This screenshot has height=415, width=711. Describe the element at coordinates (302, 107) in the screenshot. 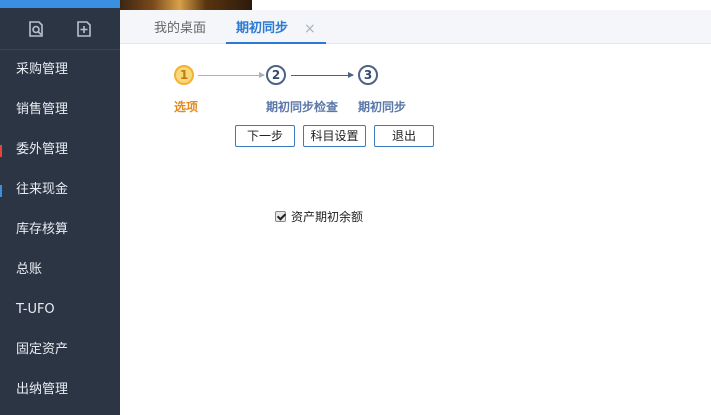

I see `step-2-label: 期初同步检查` at that location.